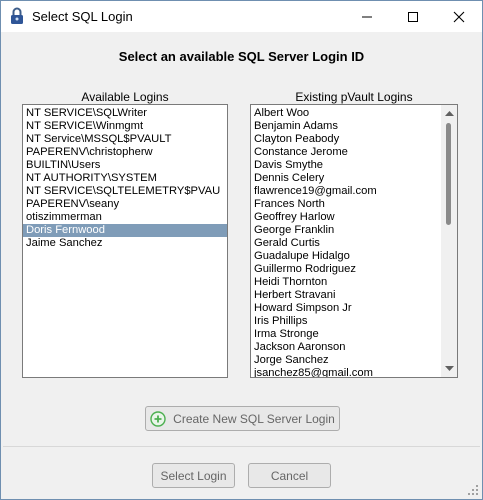 The height and width of the screenshot is (500, 483). Describe the element at coordinates (241, 446) in the screenshot. I see `divider` at that location.